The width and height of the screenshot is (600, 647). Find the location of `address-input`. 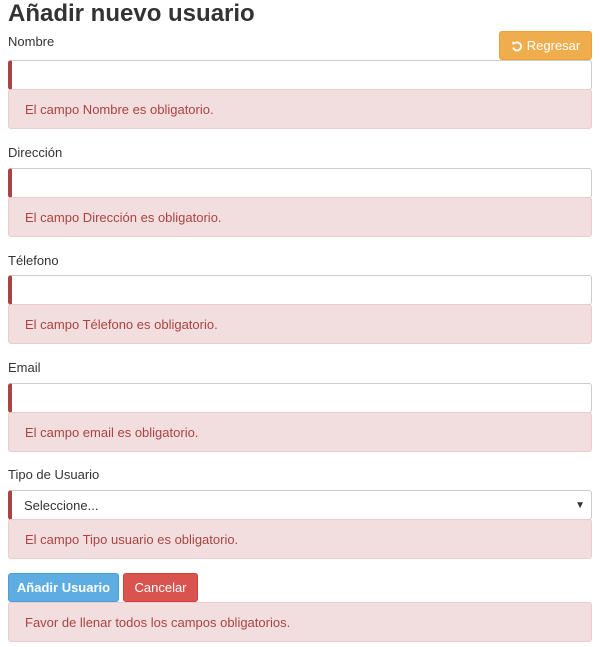

address-input is located at coordinates (300, 183).